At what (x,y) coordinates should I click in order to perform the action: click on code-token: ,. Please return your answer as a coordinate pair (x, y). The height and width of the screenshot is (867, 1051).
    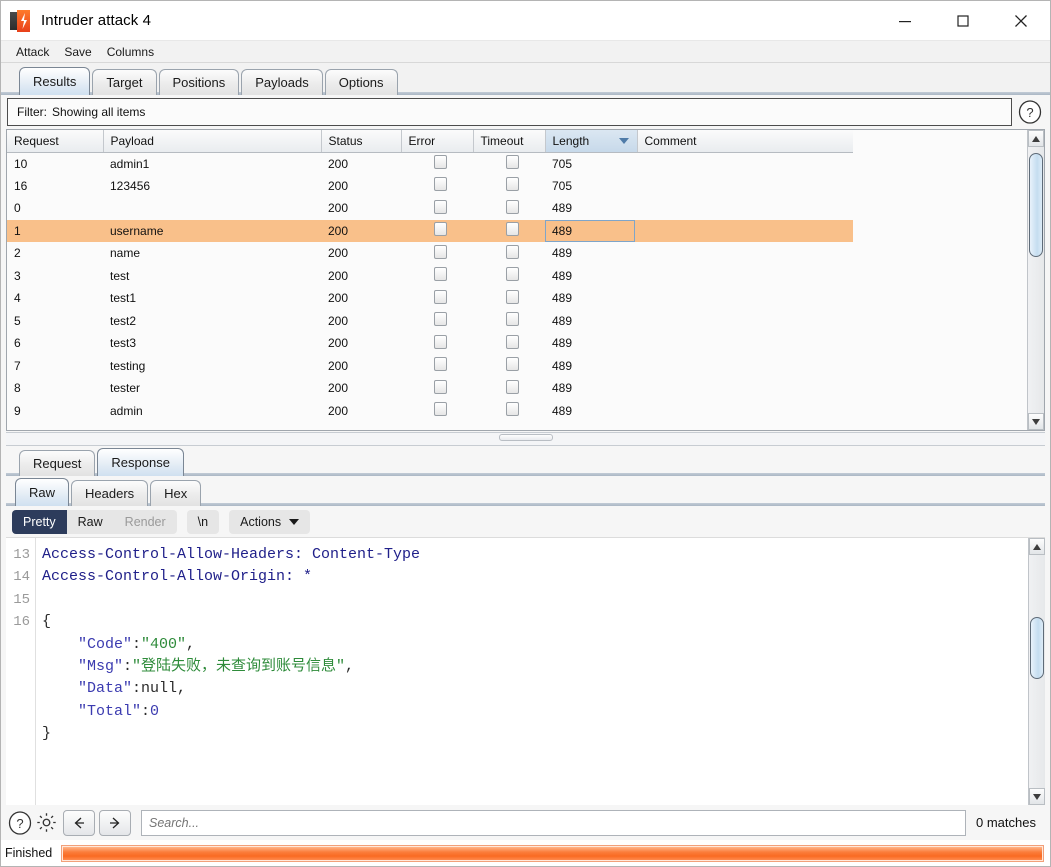
    Looking at the image, I should click on (191, 644).